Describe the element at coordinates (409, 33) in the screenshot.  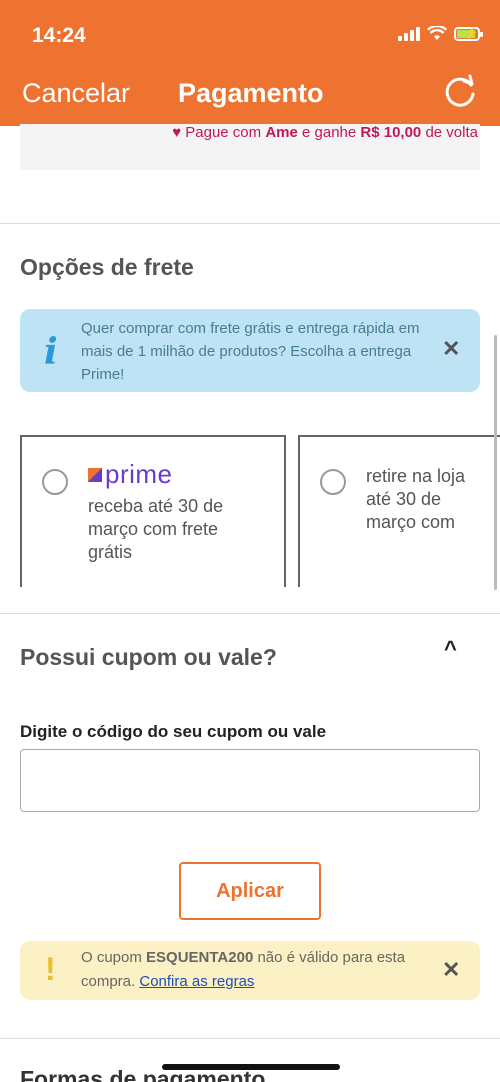
I see `signal-icon` at that location.